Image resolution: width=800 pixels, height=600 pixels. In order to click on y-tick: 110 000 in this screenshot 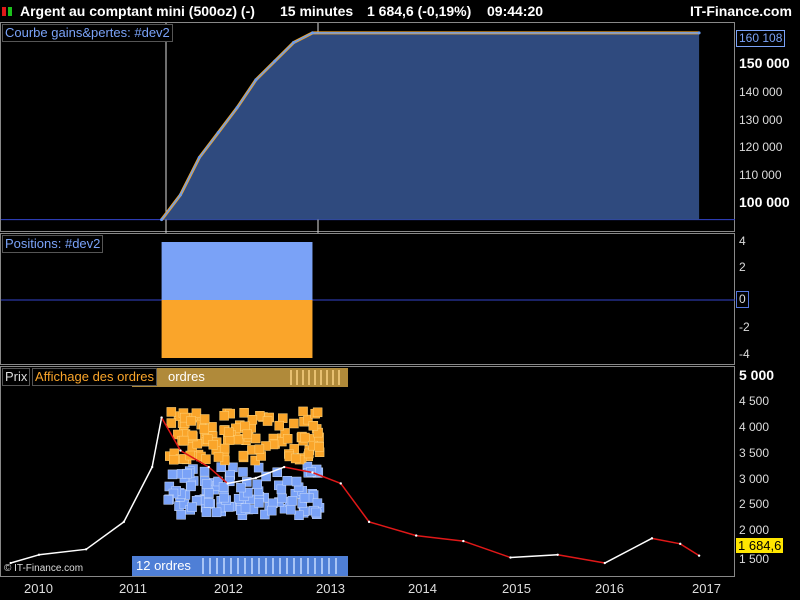, I will do `click(760, 175)`.